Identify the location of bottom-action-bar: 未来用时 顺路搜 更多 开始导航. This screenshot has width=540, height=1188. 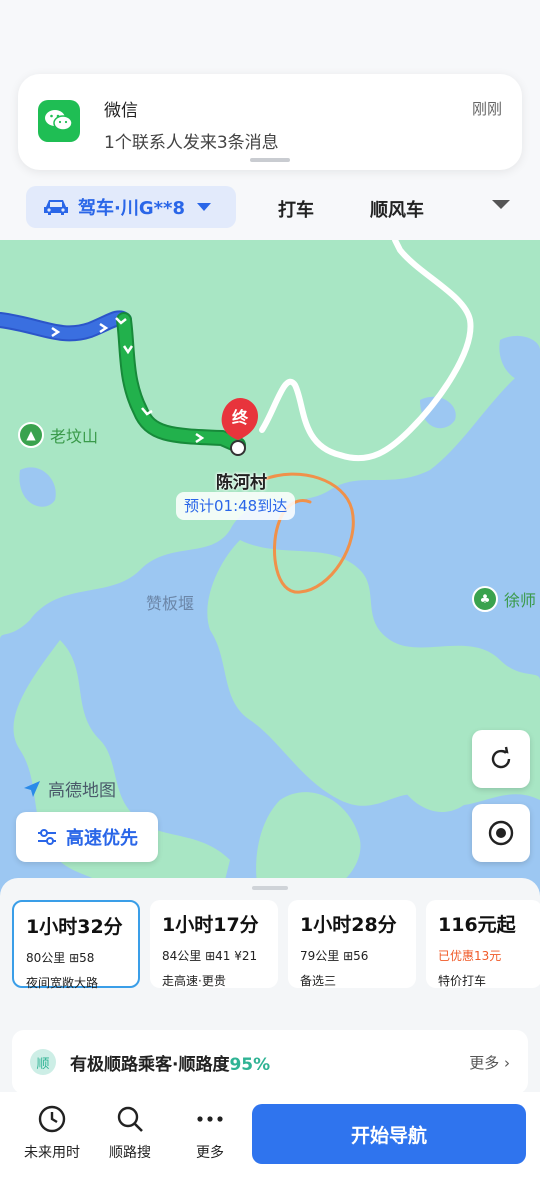
(270, 1140).